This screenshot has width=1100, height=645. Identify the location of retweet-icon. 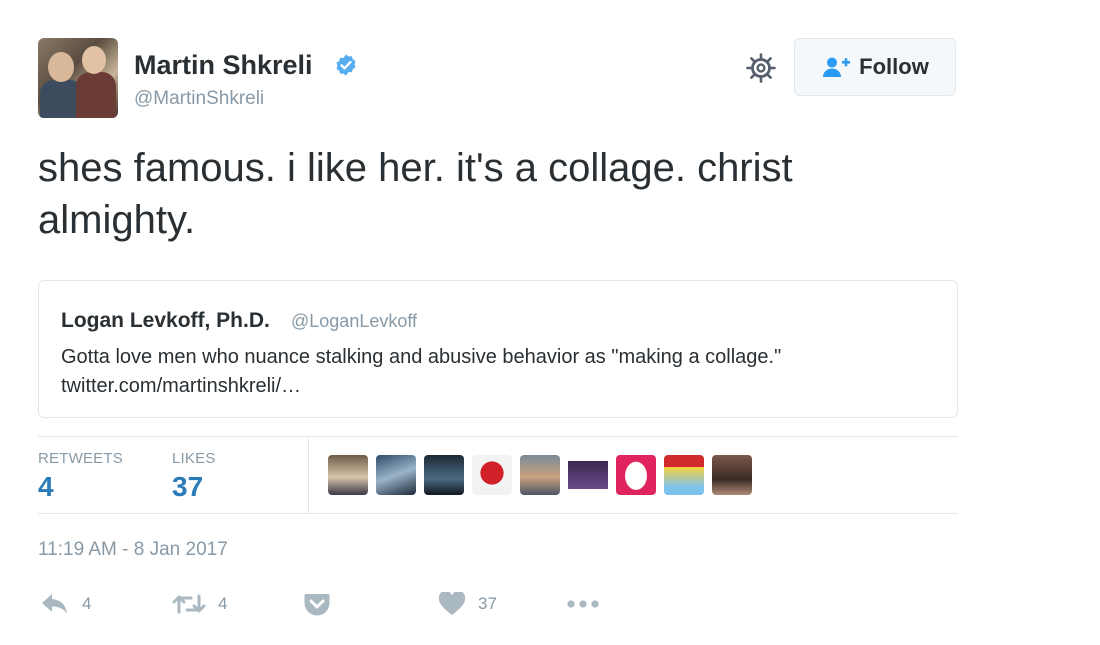
(189, 604).